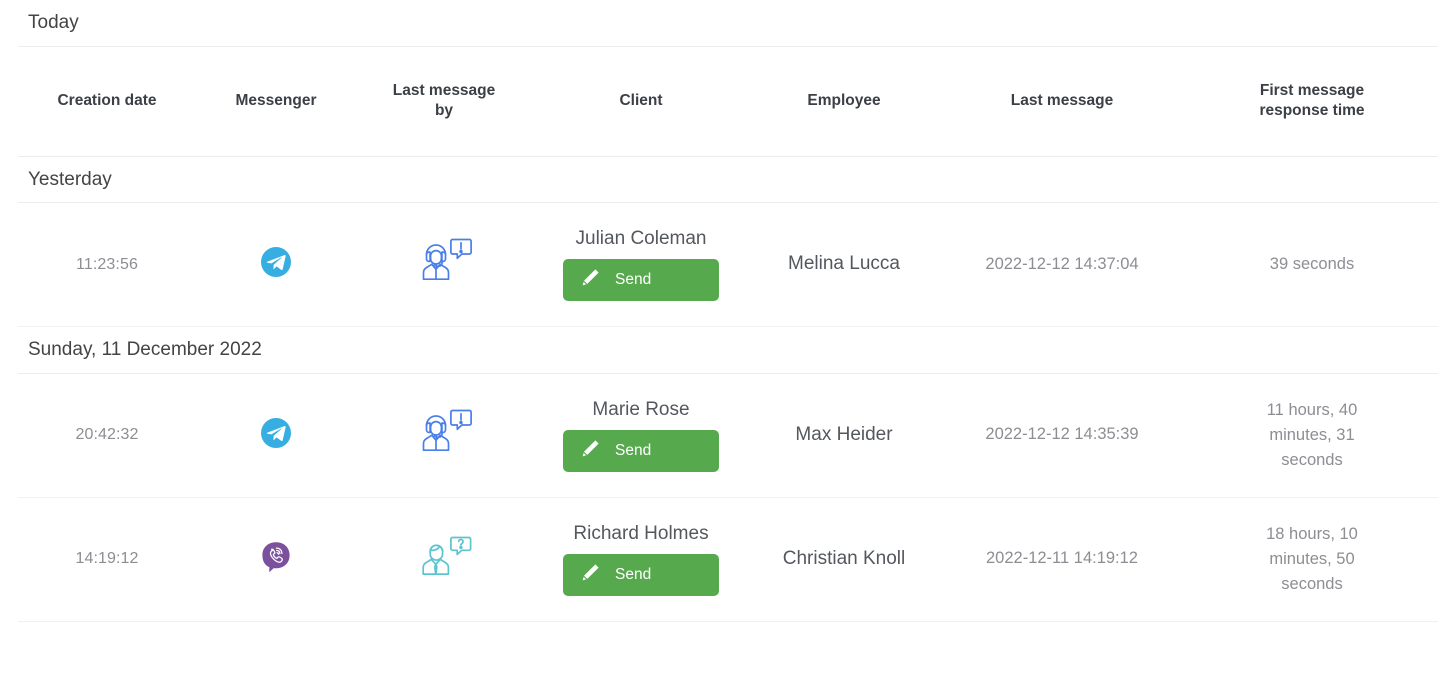  I want to click on cell-creation-date: 20:42:32, so click(107, 435).